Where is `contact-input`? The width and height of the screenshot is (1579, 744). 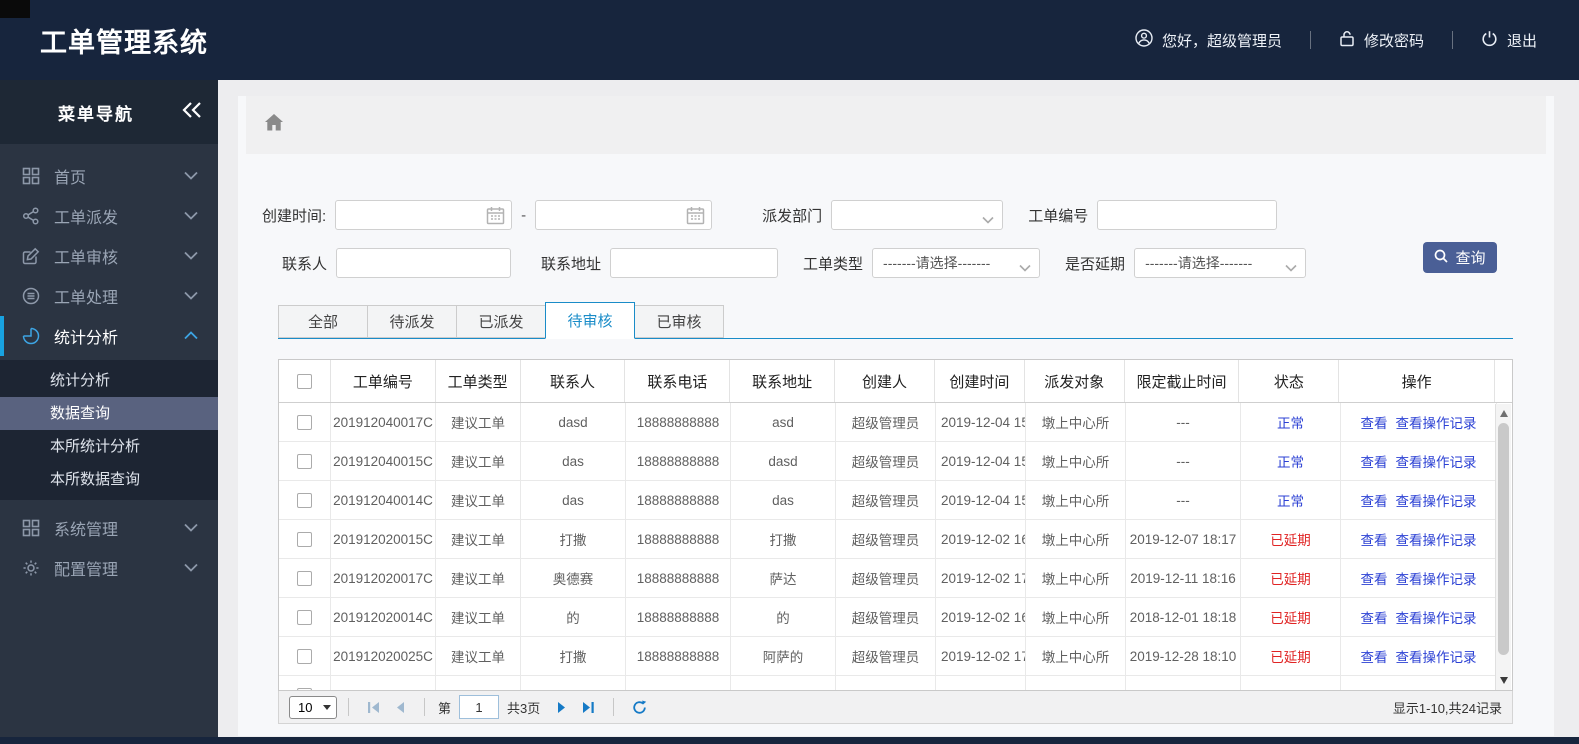 contact-input is located at coordinates (424, 263).